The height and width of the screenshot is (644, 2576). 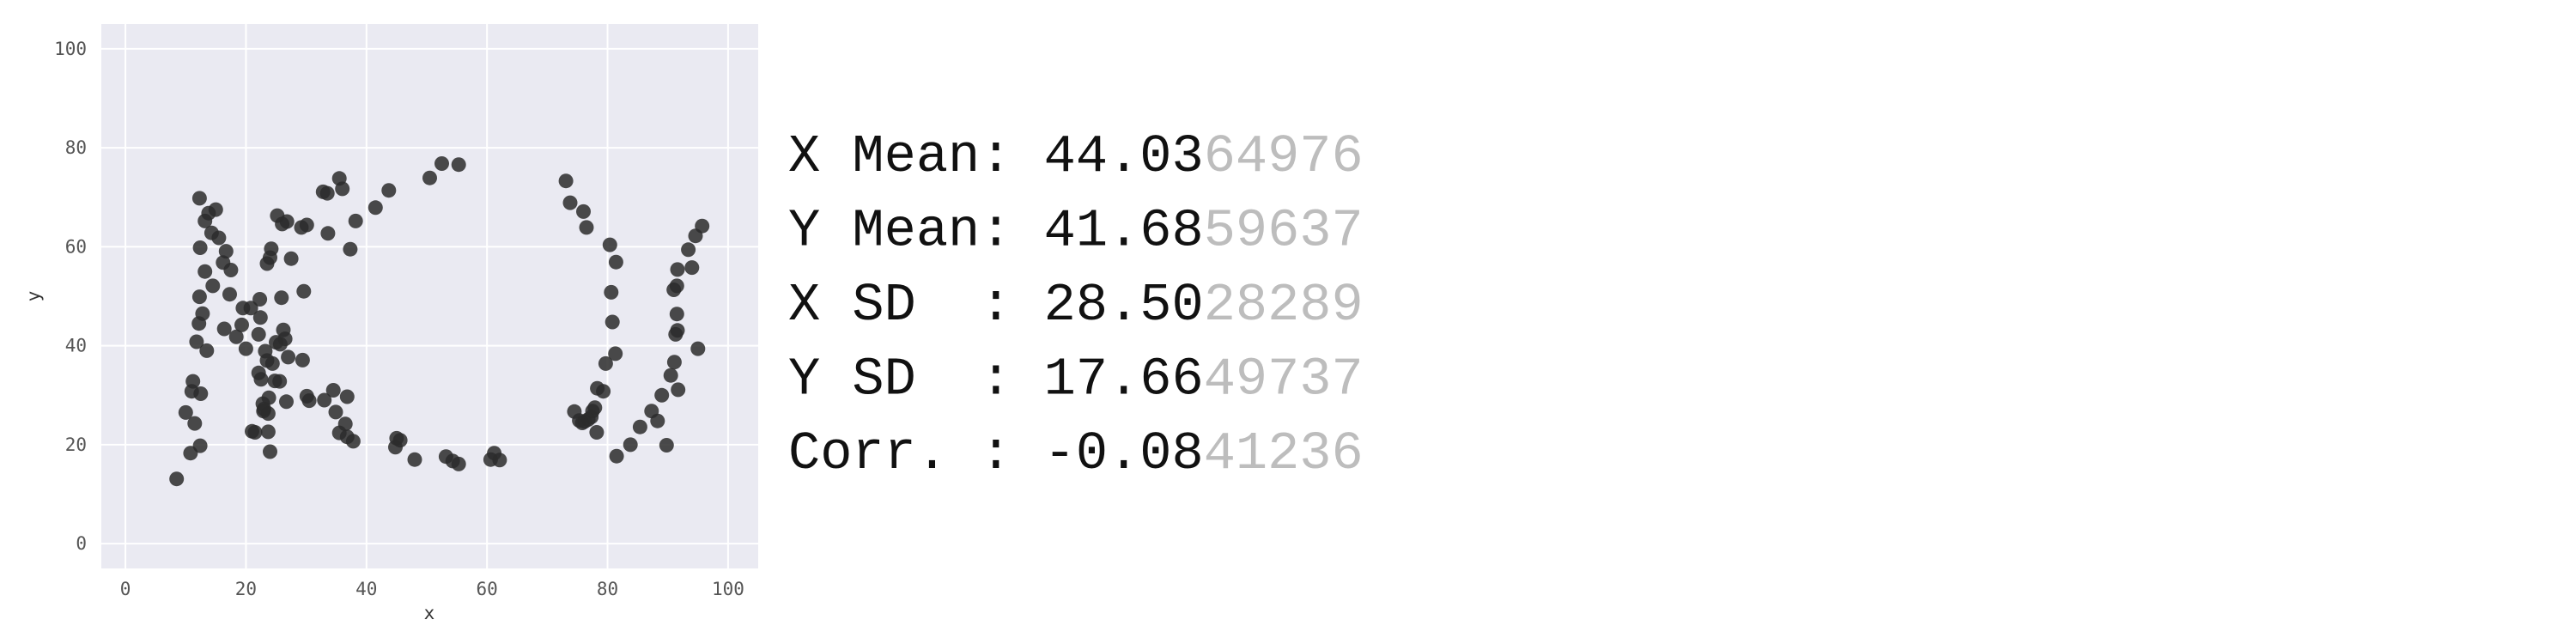 I want to click on stat-value: -0.08, so click(x=1124, y=453).